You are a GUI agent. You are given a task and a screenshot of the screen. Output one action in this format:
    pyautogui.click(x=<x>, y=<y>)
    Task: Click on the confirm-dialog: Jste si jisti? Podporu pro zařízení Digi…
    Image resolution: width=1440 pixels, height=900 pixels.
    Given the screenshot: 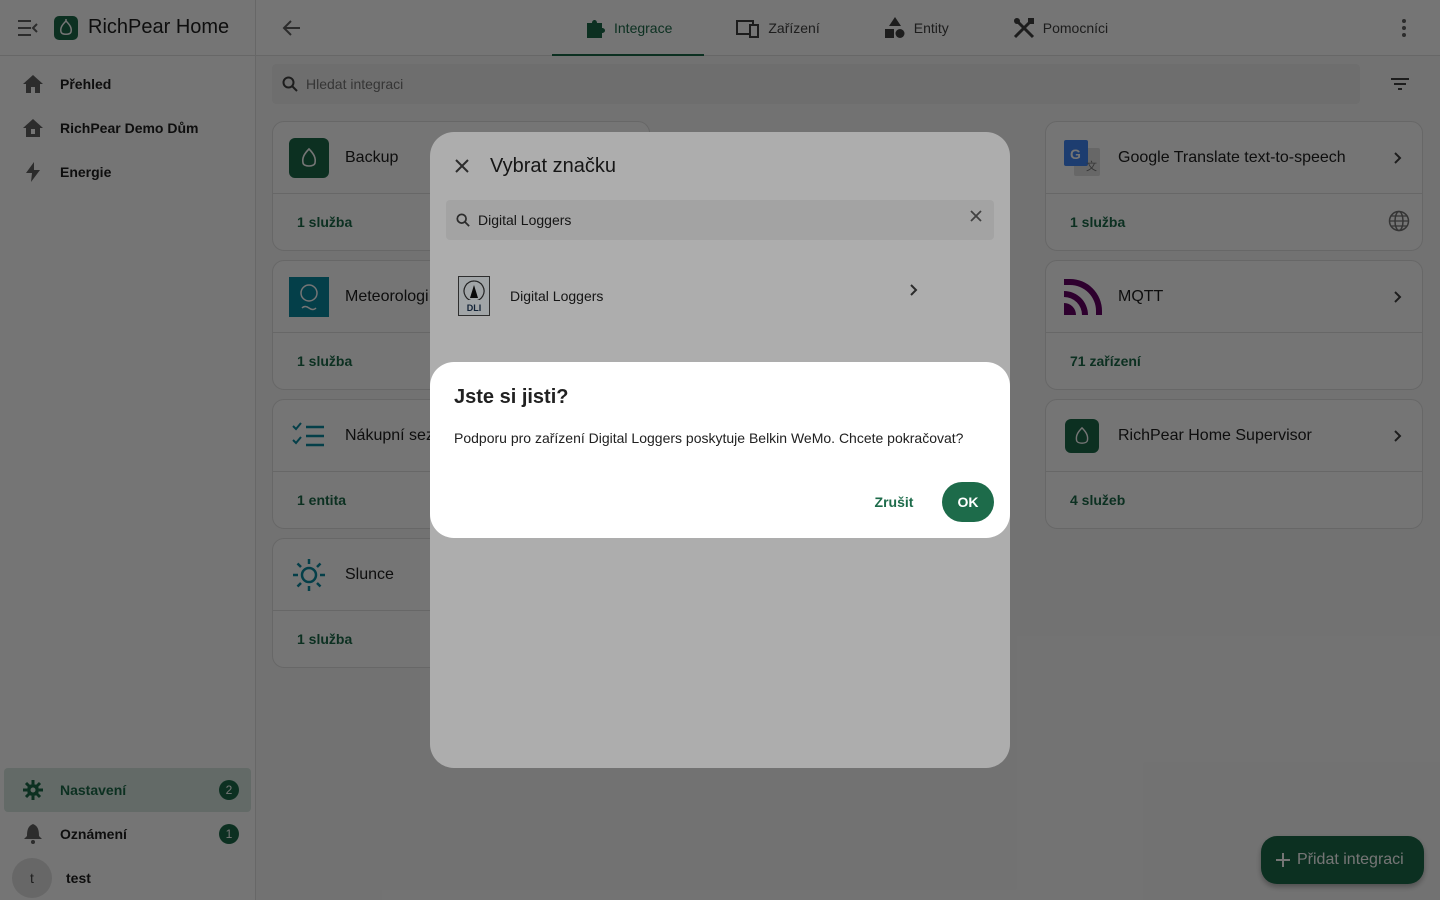 What is the action you would take?
    pyautogui.click(x=720, y=450)
    